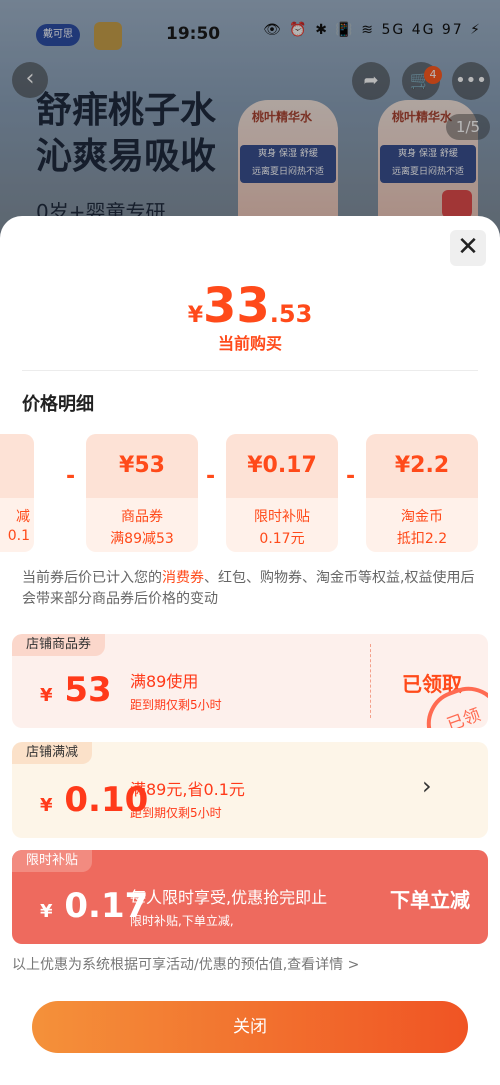 The image size is (500, 1085). I want to click on note-text: 当前券后价已计入您的, so click(92, 578).